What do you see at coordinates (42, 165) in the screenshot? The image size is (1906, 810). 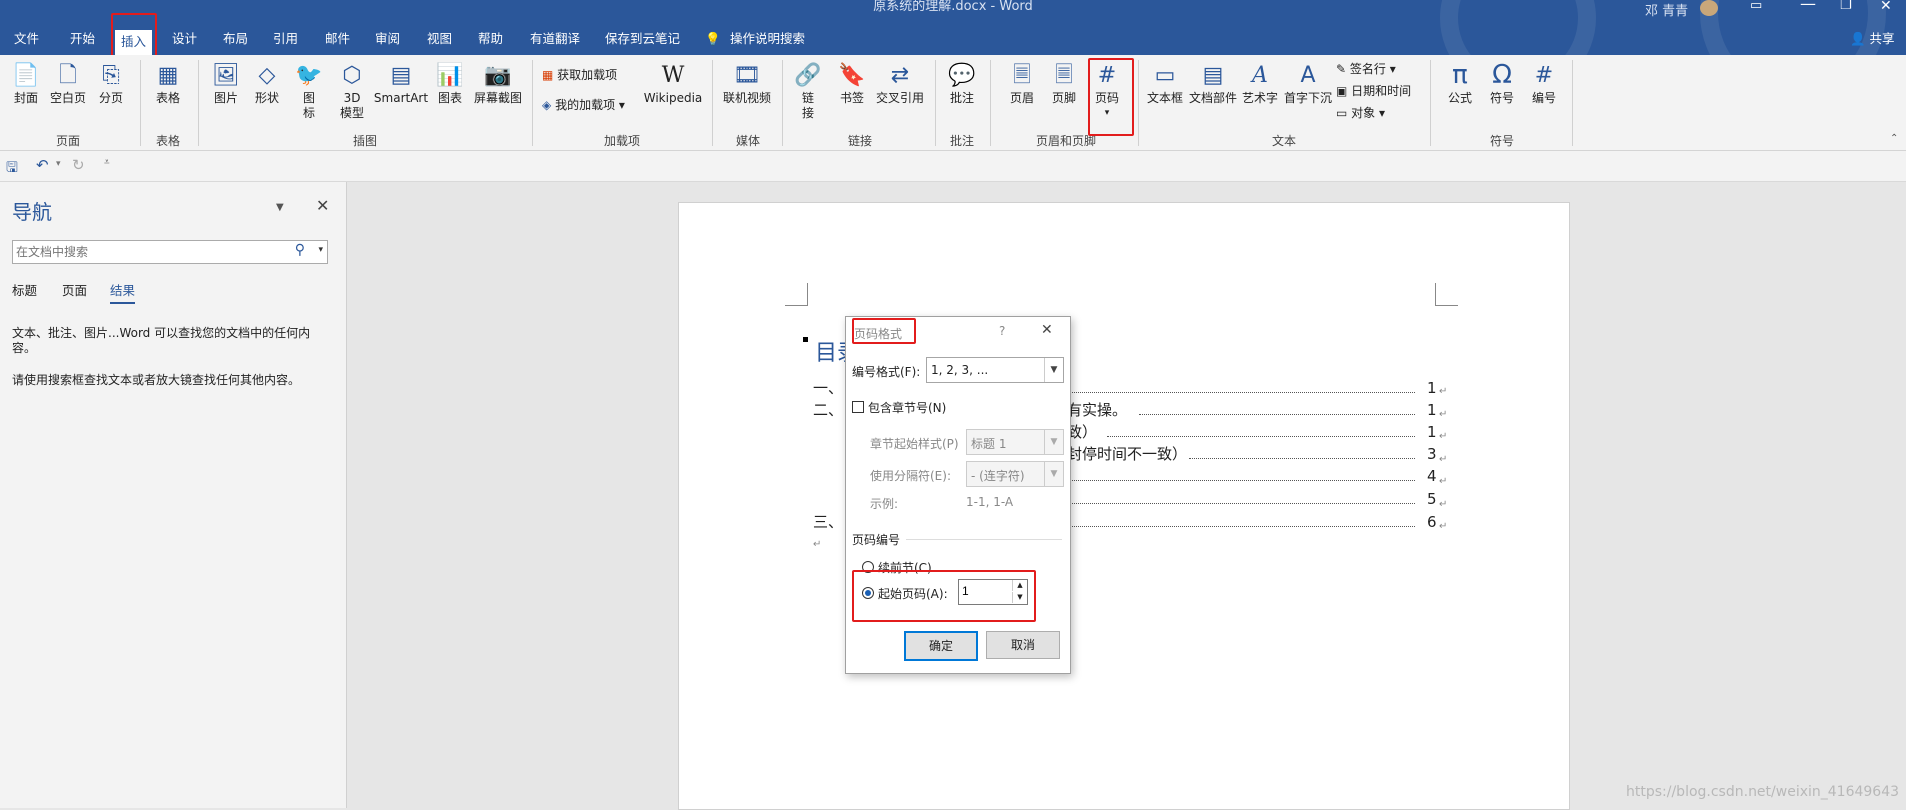 I see `undo-icon: ↶` at bounding box center [42, 165].